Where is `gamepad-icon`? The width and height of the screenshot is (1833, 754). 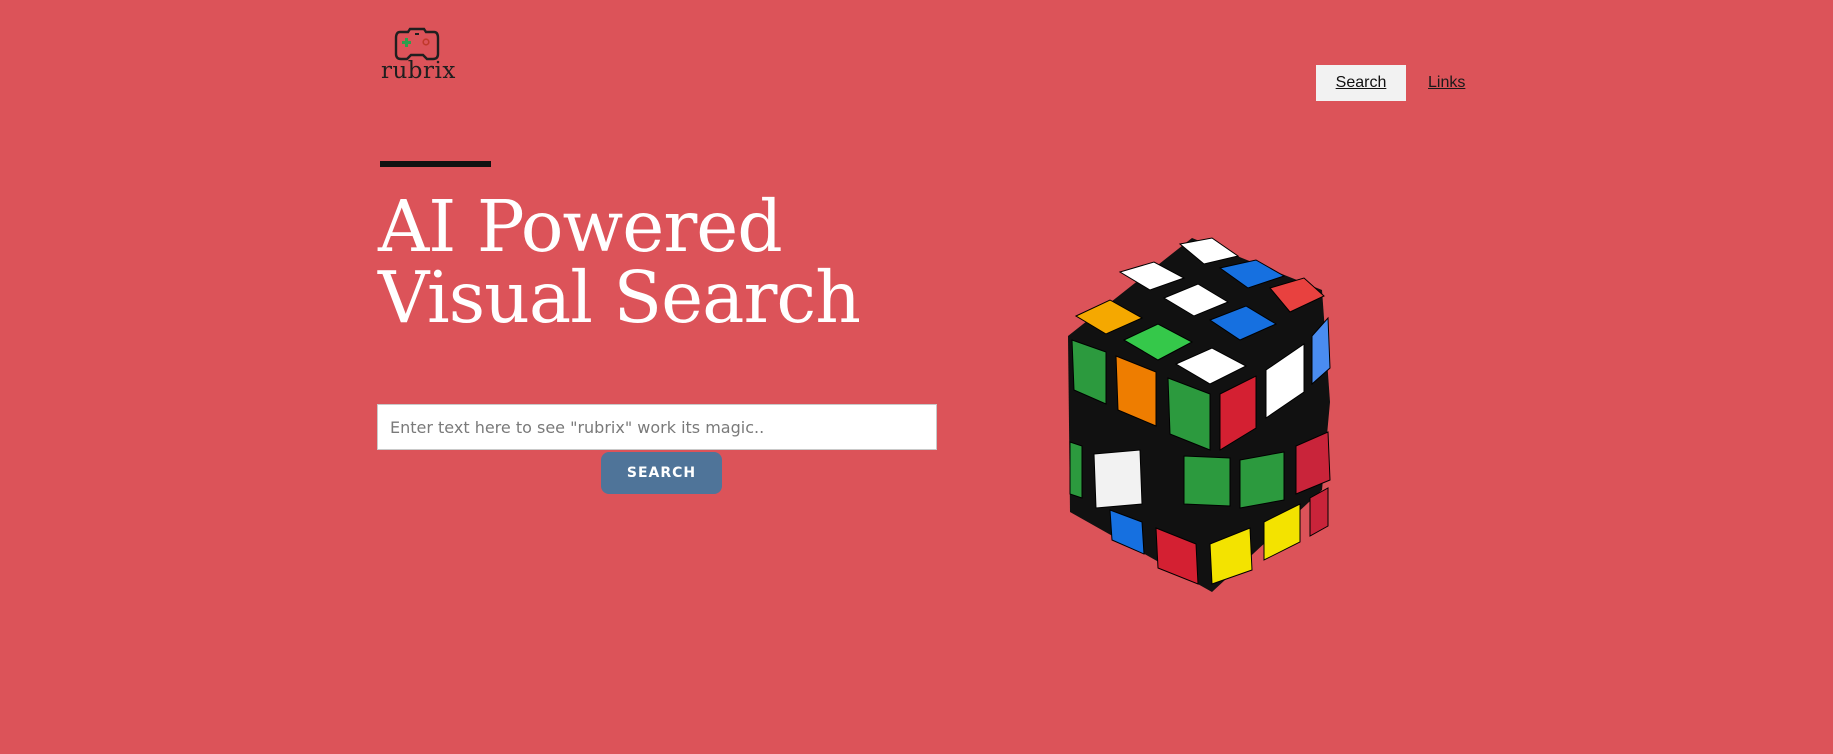 gamepad-icon is located at coordinates (417, 44).